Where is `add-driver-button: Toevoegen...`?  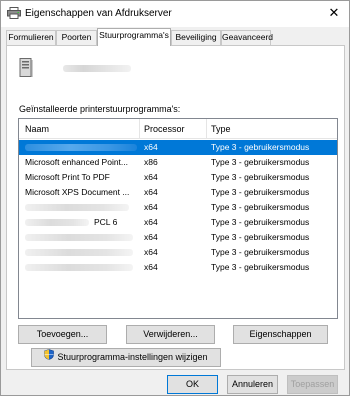
add-driver-button: Toevoegen... is located at coordinates (62, 334).